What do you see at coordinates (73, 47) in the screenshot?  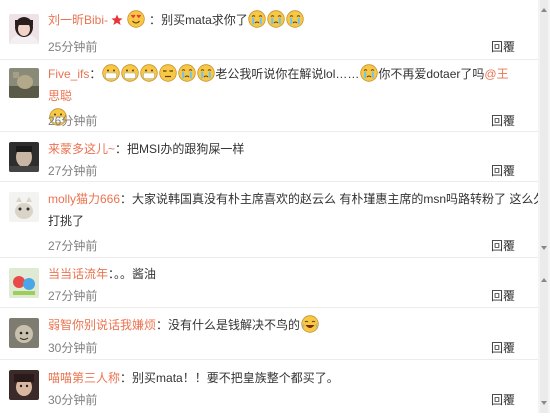 I see `comment-time: 25分钟前` at bounding box center [73, 47].